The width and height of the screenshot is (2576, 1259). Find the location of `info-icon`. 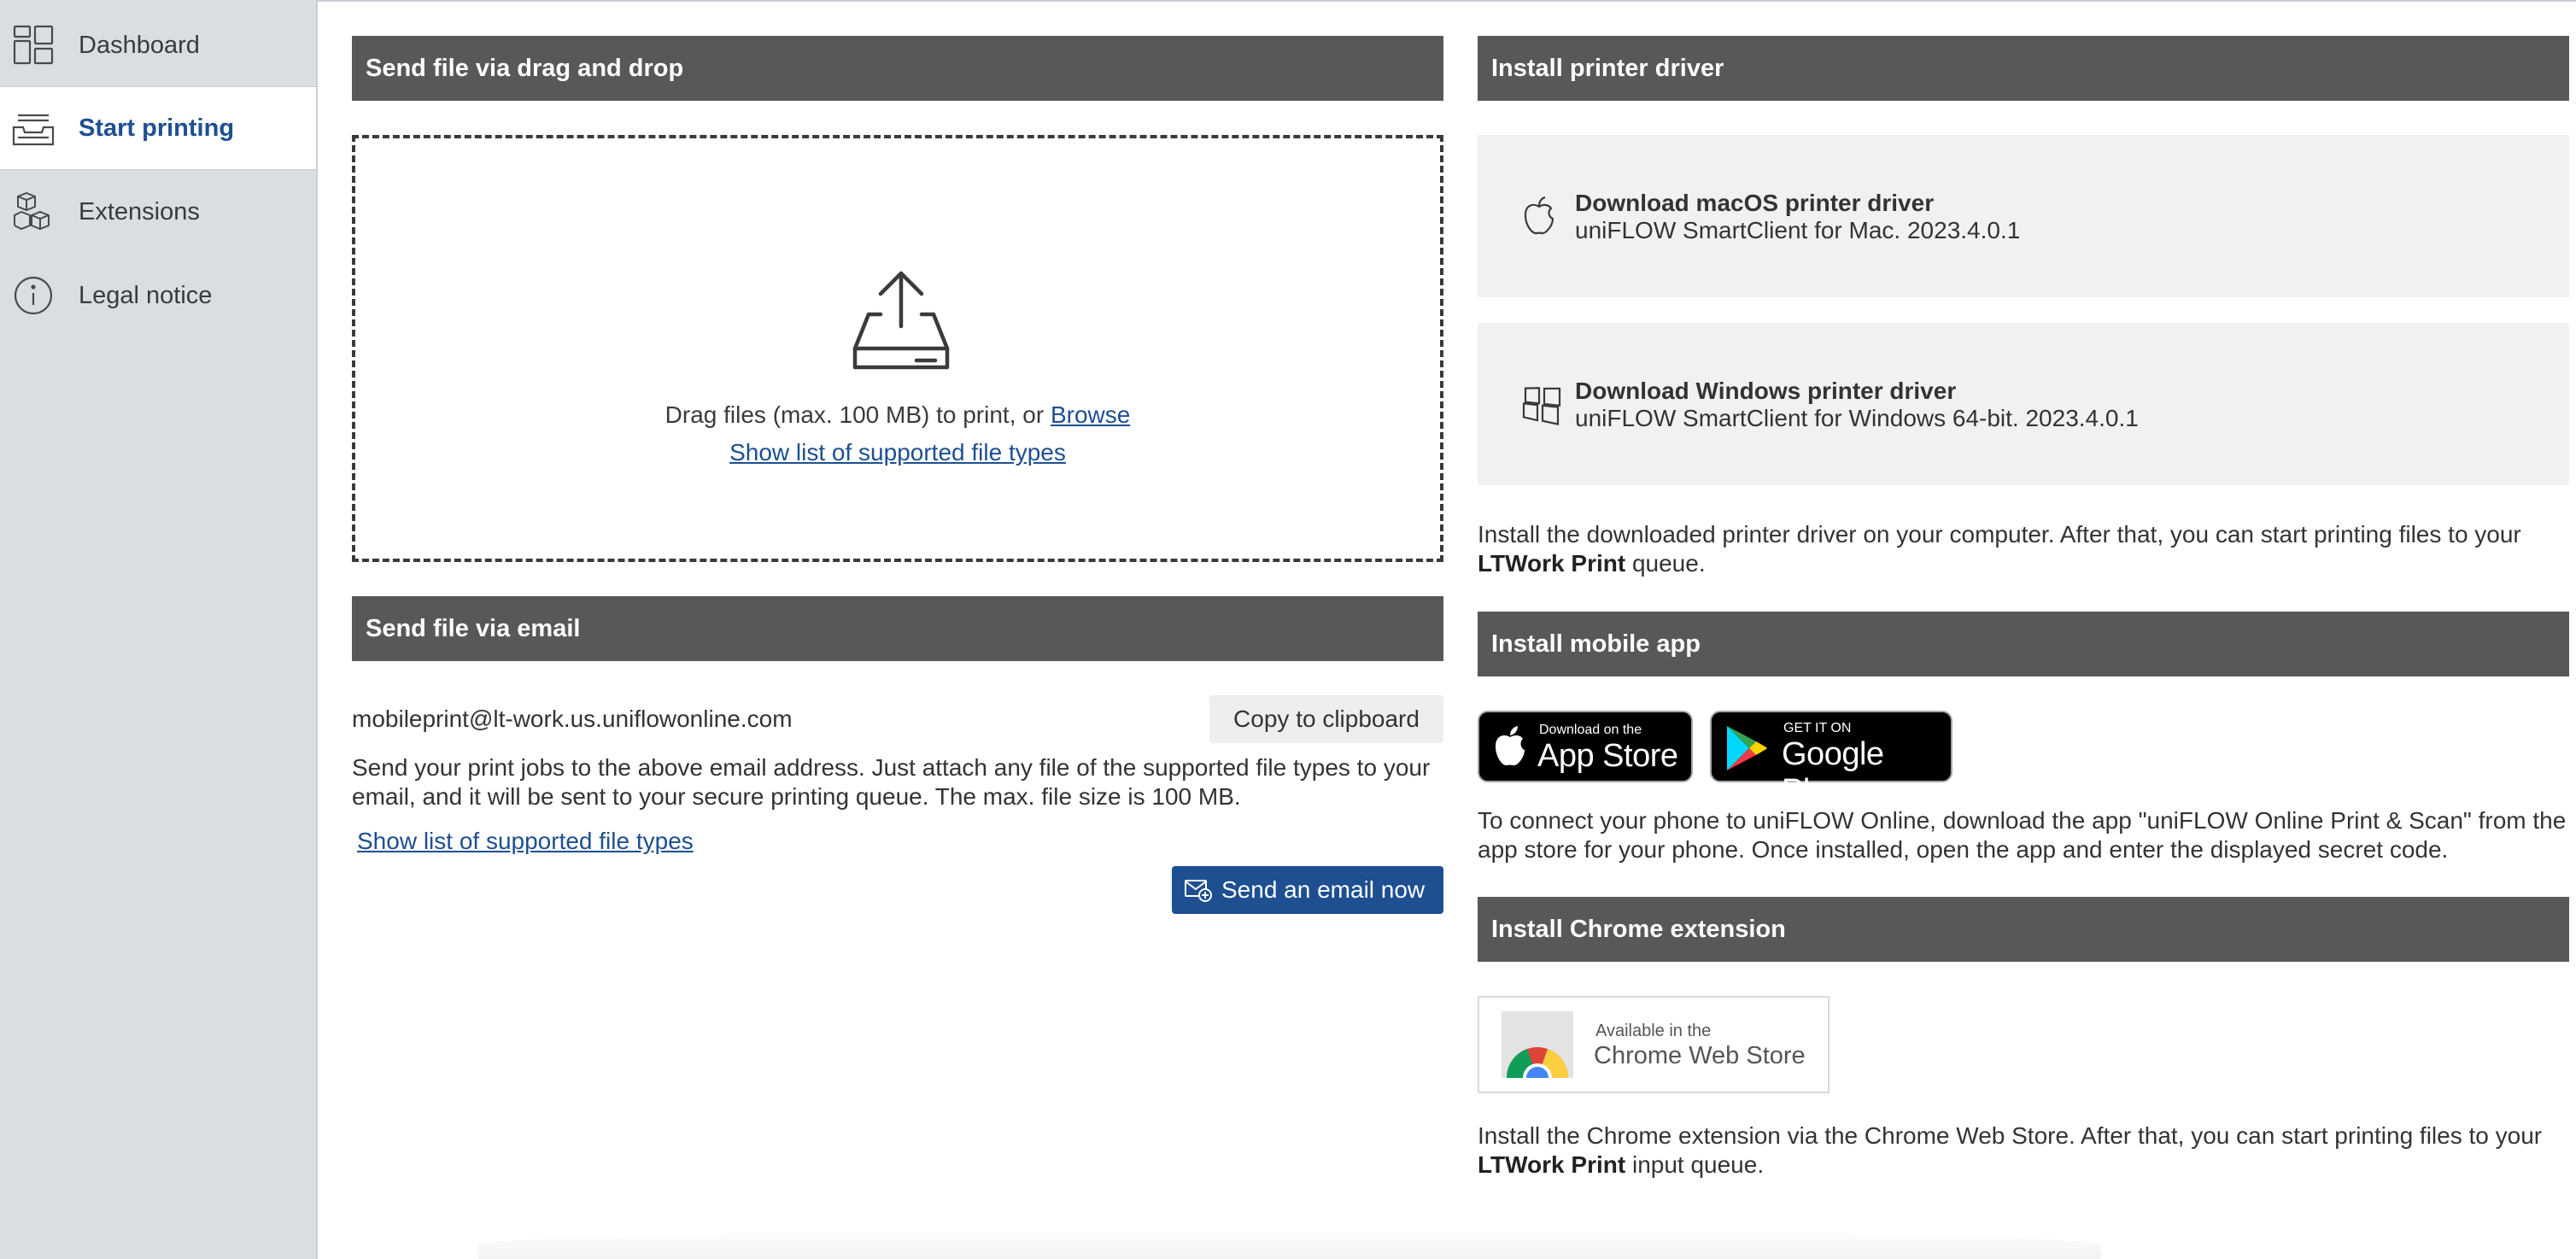

info-icon is located at coordinates (33, 295).